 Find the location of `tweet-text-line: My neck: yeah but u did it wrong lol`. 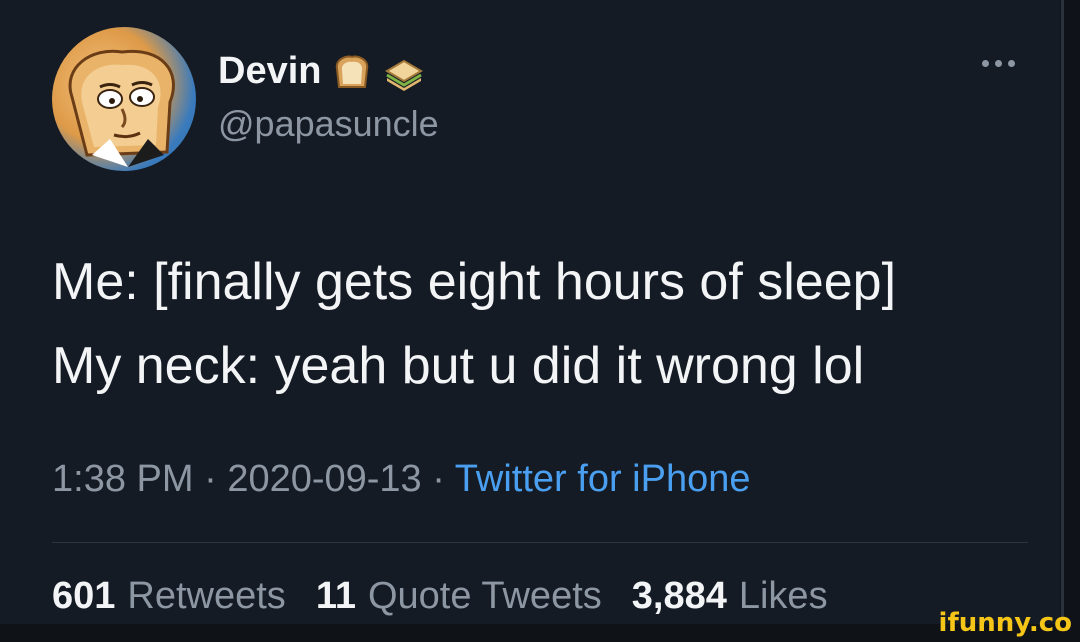

tweet-text-line: My neck: yeah but u did it wrong lol is located at coordinates (458, 366).